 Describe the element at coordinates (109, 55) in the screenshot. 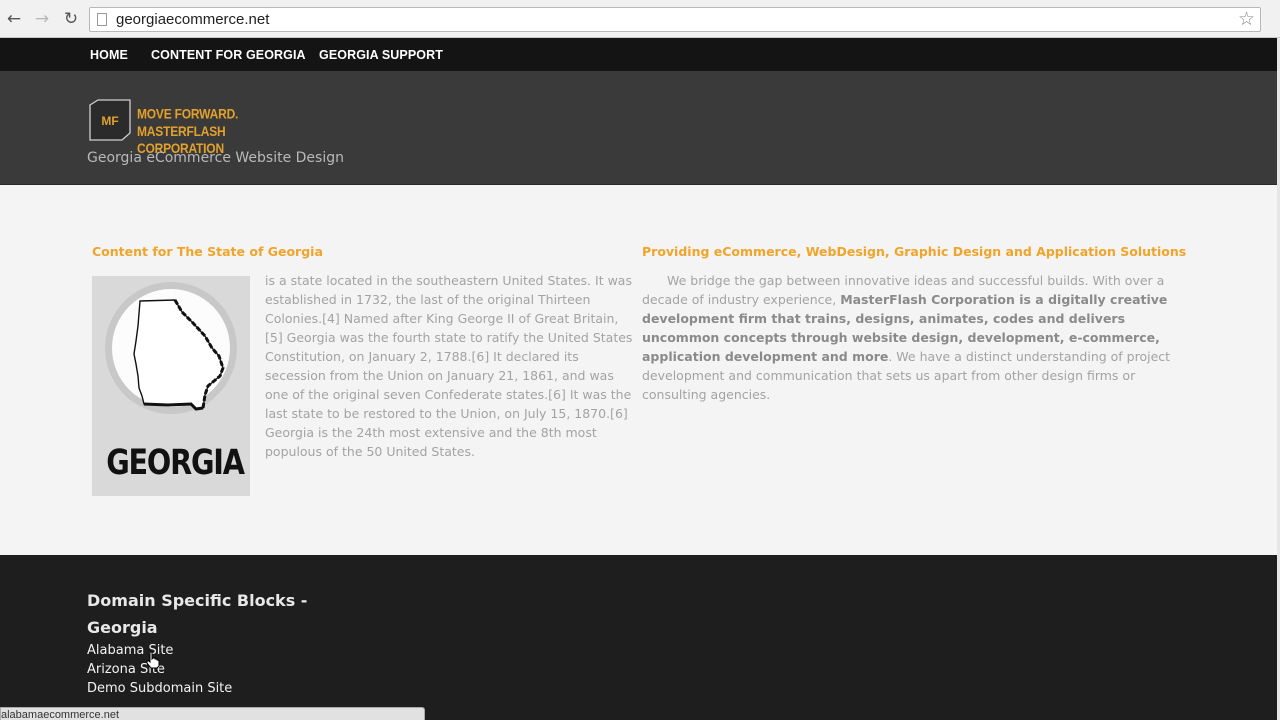

I see `nav-home-link: HOME` at that location.